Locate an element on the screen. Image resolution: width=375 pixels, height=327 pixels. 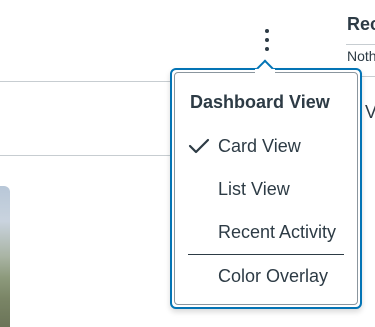
menu-item-card-view: Card View is located at coordinates (259, 146).